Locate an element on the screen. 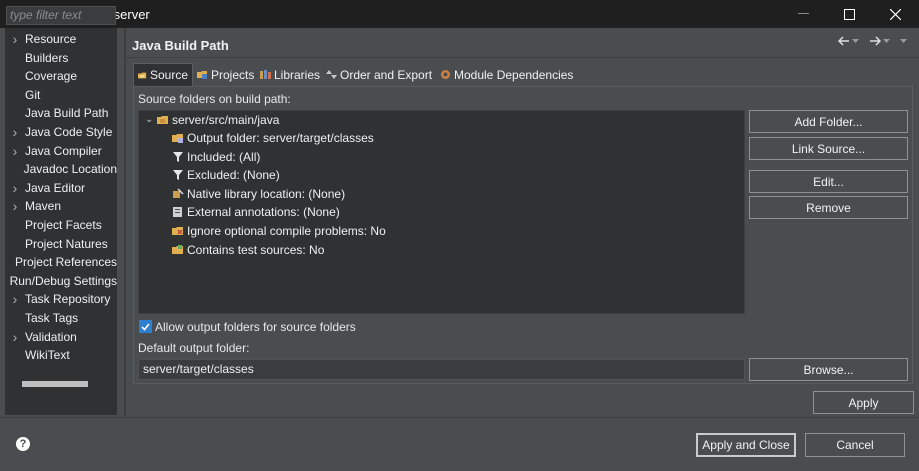 Image resolution: width=919 pixels, height=471 pixels. nav-item-resource: › Resource is located at coordinates (61, 39).